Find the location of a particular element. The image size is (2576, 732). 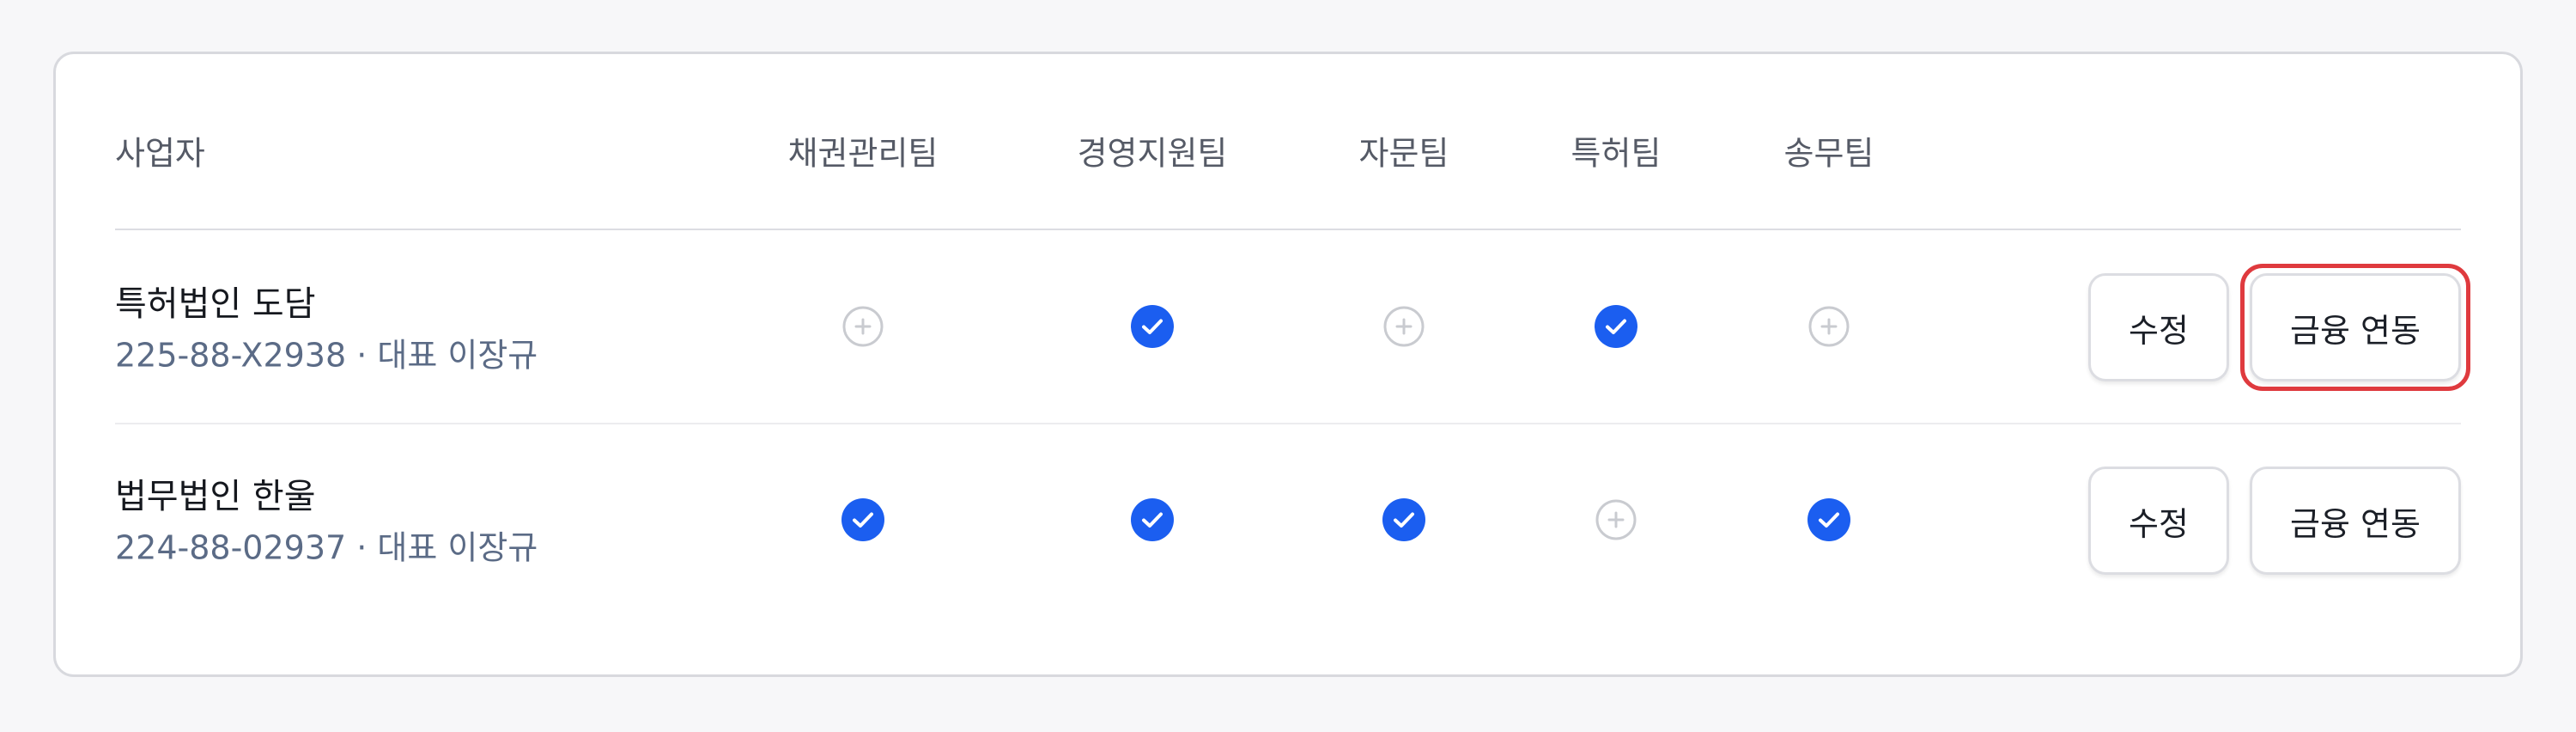

header-team-1: 경영지원팀 is located at coordinates (1152, 153).